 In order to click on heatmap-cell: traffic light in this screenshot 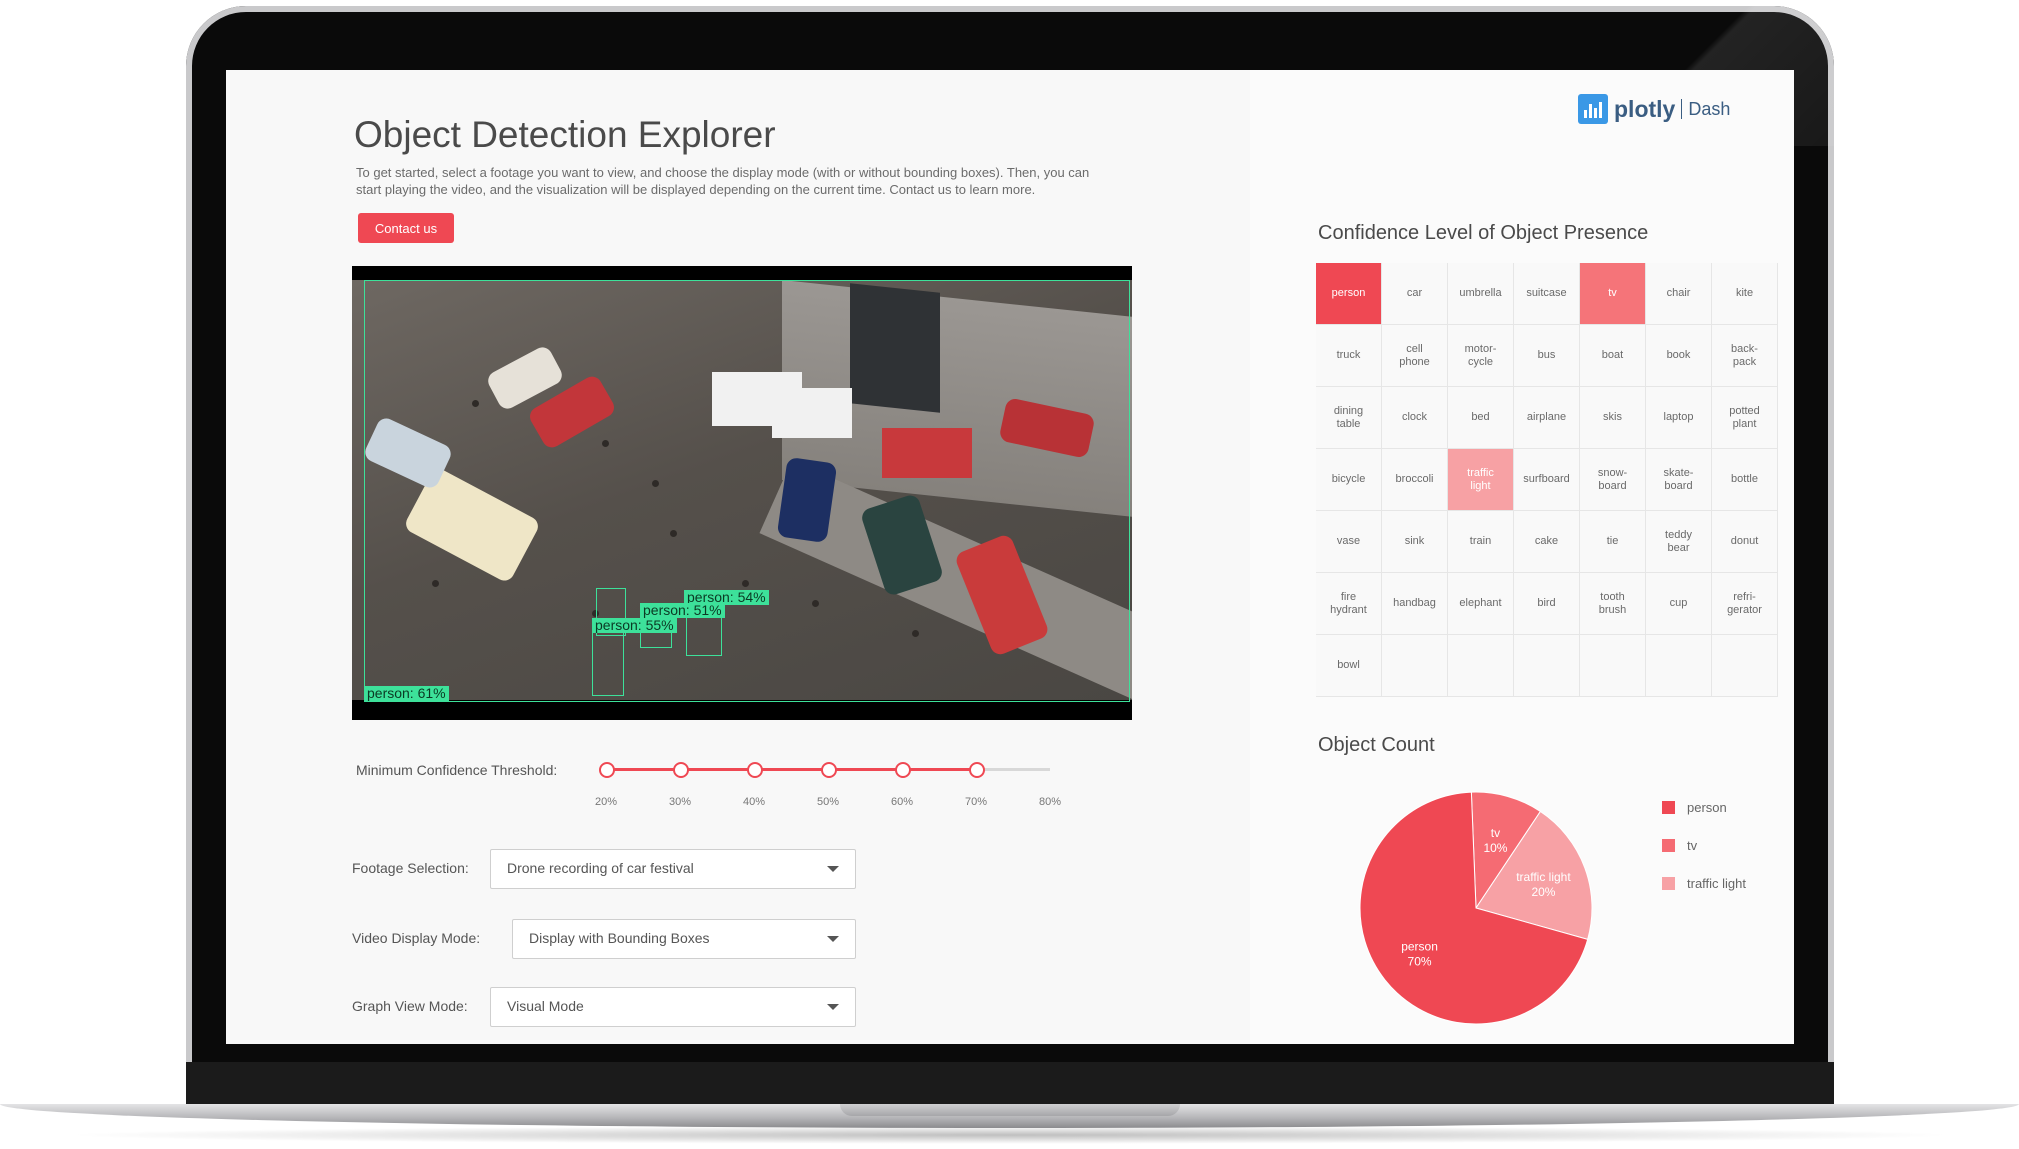, I will do `click(1481, 480)`.